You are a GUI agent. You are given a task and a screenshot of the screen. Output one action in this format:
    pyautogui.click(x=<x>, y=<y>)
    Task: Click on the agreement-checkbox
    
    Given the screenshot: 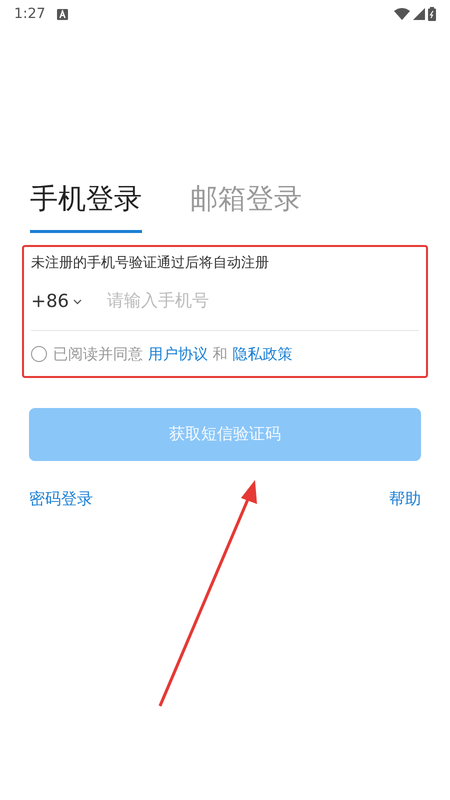 What is the action you would take?
    pyautogui.click(x=39, y=354)
    